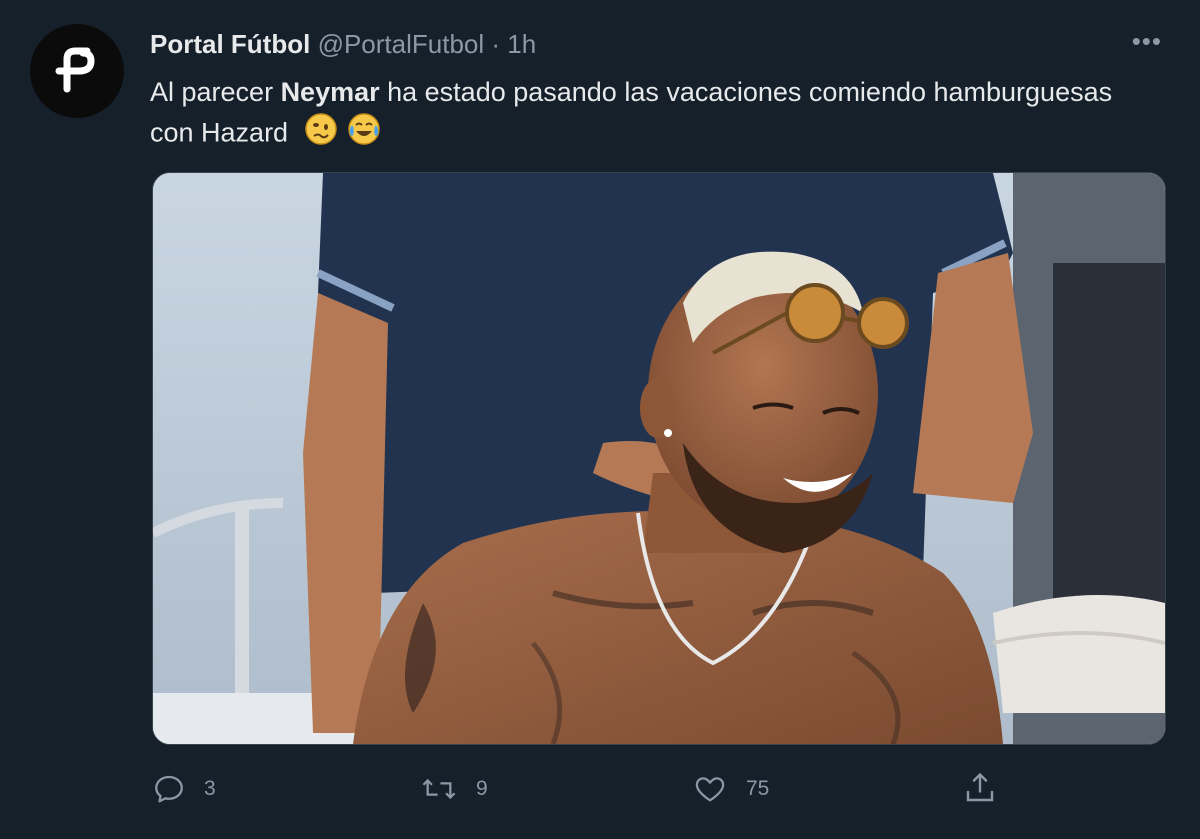  I want to click on share-icon, so click(980, 787).